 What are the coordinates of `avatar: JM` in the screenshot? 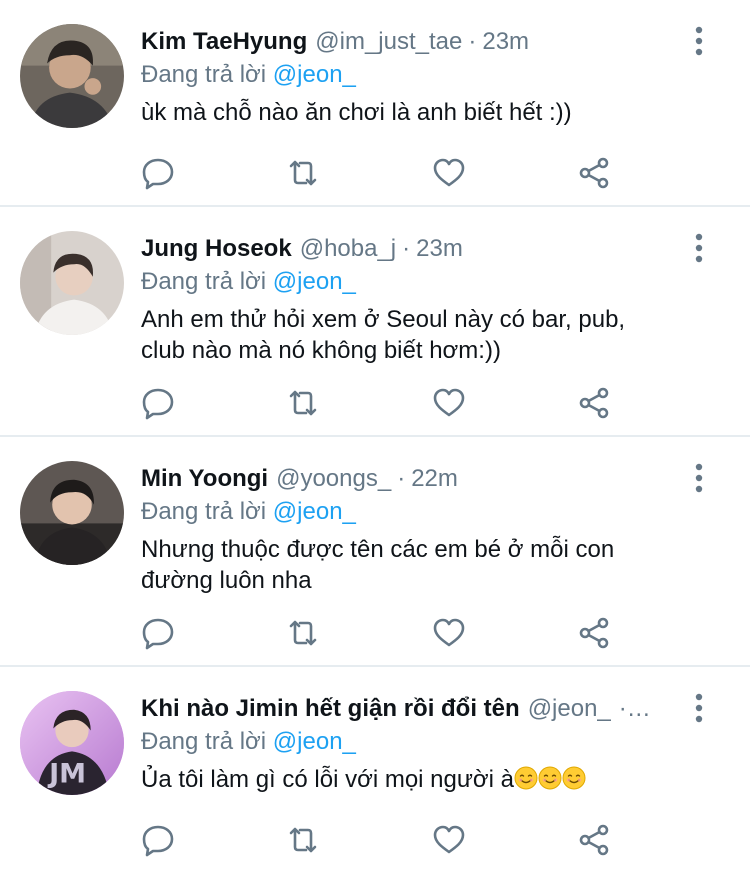 It's located at (72, 743).